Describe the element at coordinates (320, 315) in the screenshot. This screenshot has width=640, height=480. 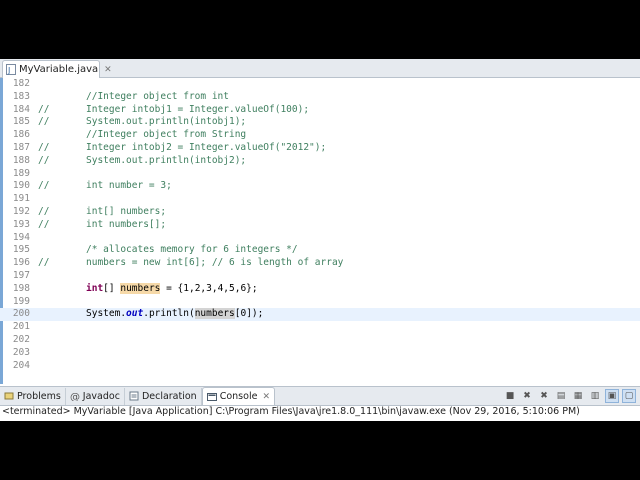
I see `code-line: 200 System.out.println(numbers[0]);` at that location.